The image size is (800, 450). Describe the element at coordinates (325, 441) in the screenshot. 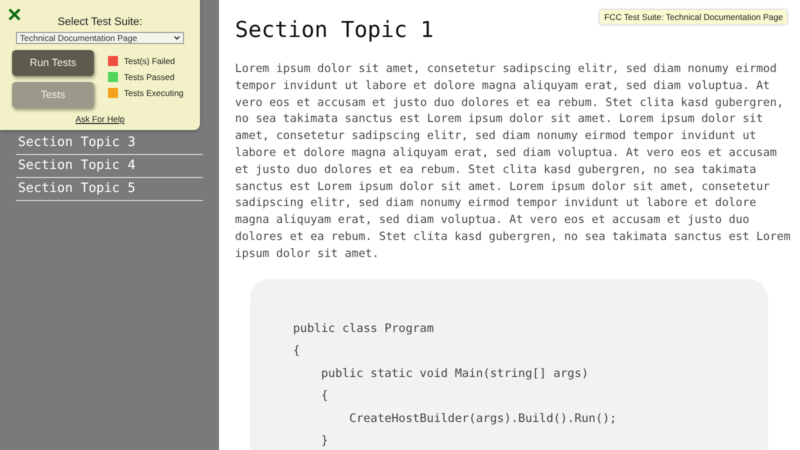

I see `code-line: }` at that location.